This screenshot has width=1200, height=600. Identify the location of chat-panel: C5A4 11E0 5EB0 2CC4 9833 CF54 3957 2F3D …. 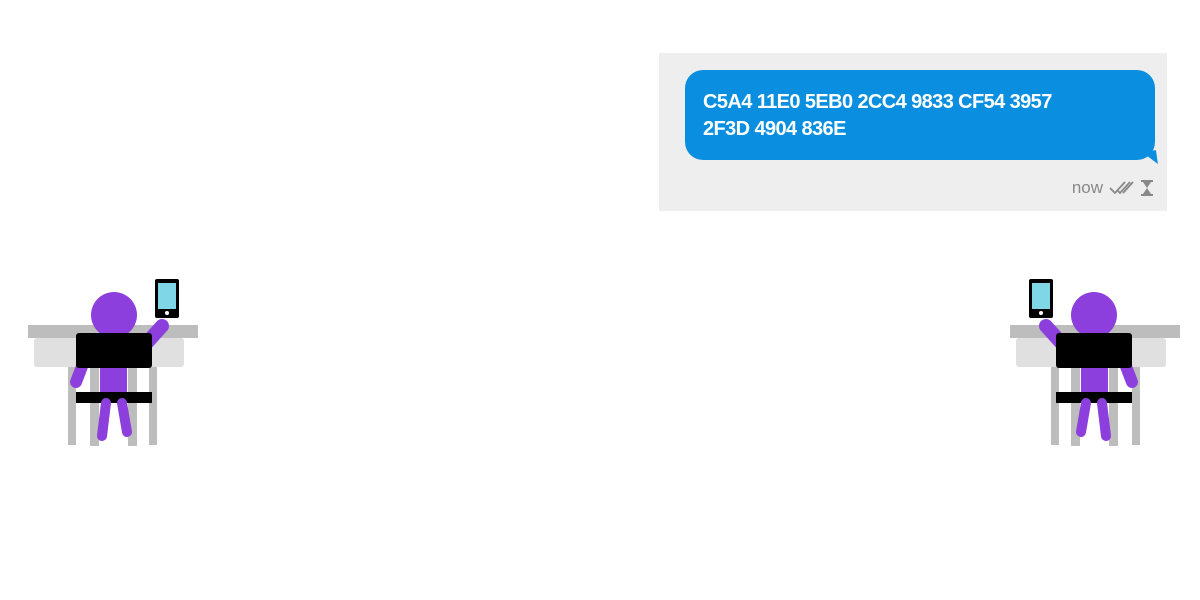
(913, 132).